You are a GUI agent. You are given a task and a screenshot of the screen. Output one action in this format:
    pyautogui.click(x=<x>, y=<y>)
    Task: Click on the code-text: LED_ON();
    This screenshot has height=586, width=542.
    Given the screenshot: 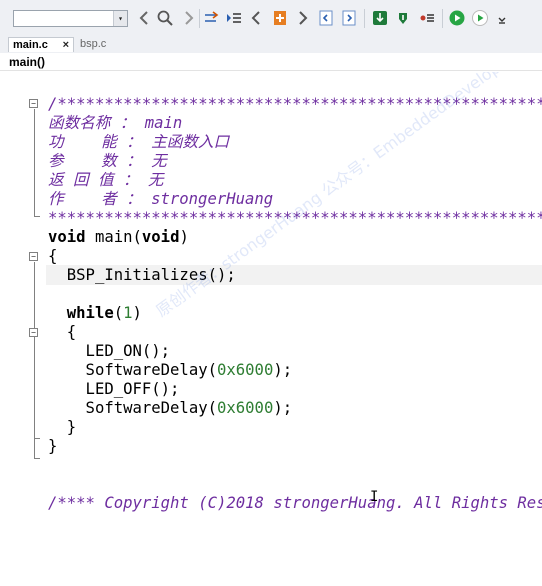 What is the action you would take?
    pyautogui.click(x=109, y=351)
    